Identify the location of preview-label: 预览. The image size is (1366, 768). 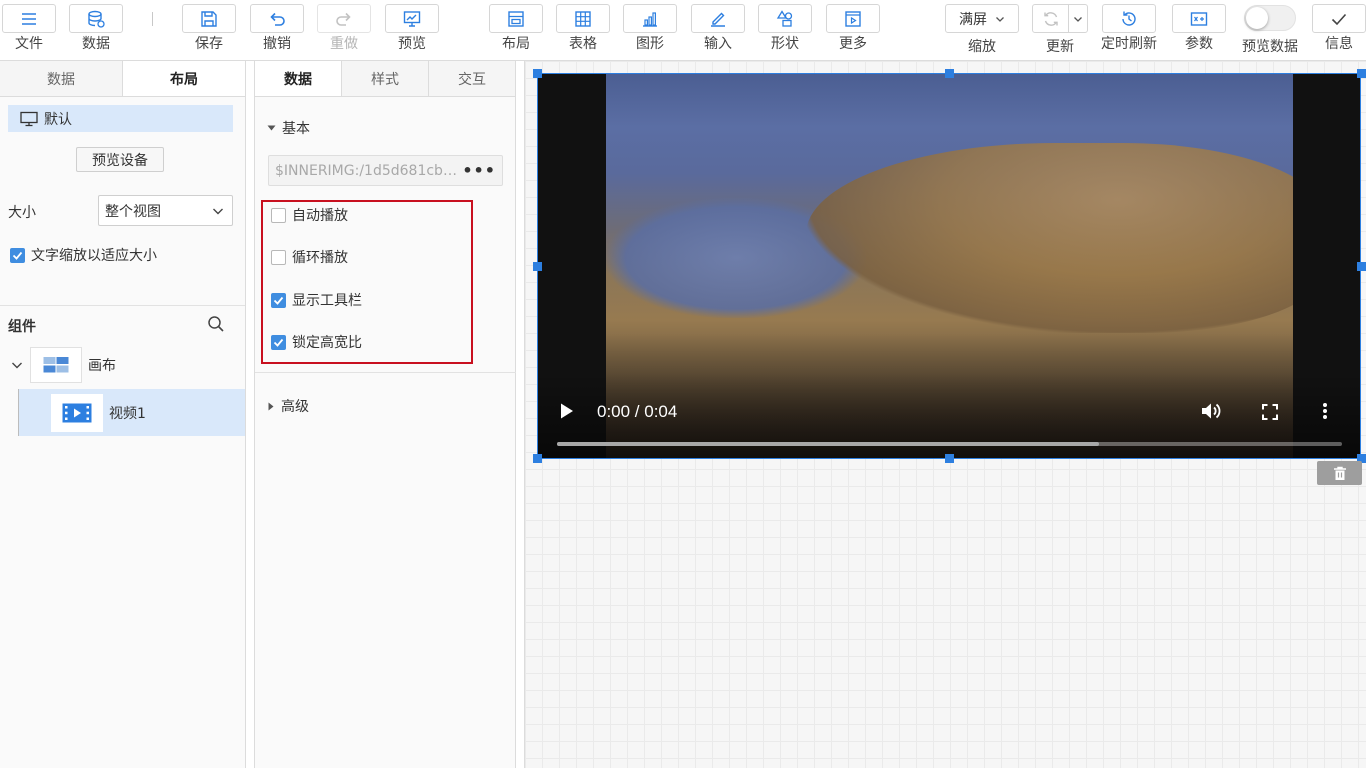
(412, 44).